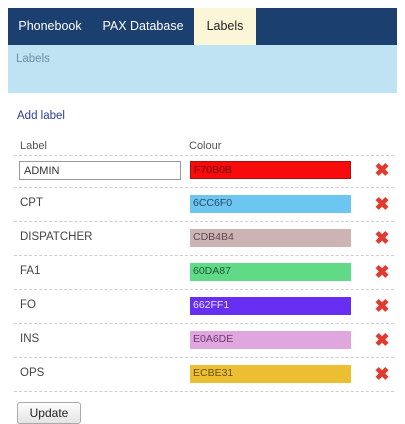  I want to click on header-divider, so click(204, 155).